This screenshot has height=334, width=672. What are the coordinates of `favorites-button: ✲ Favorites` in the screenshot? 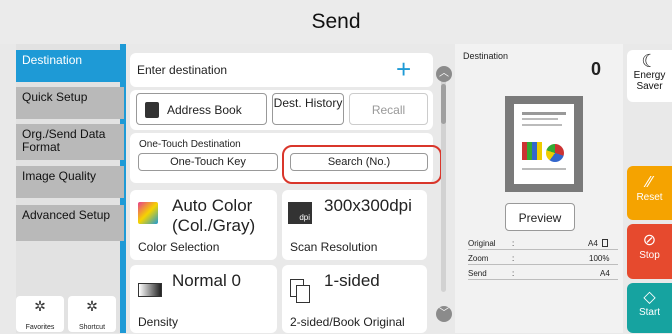 It's located at (40, 314).